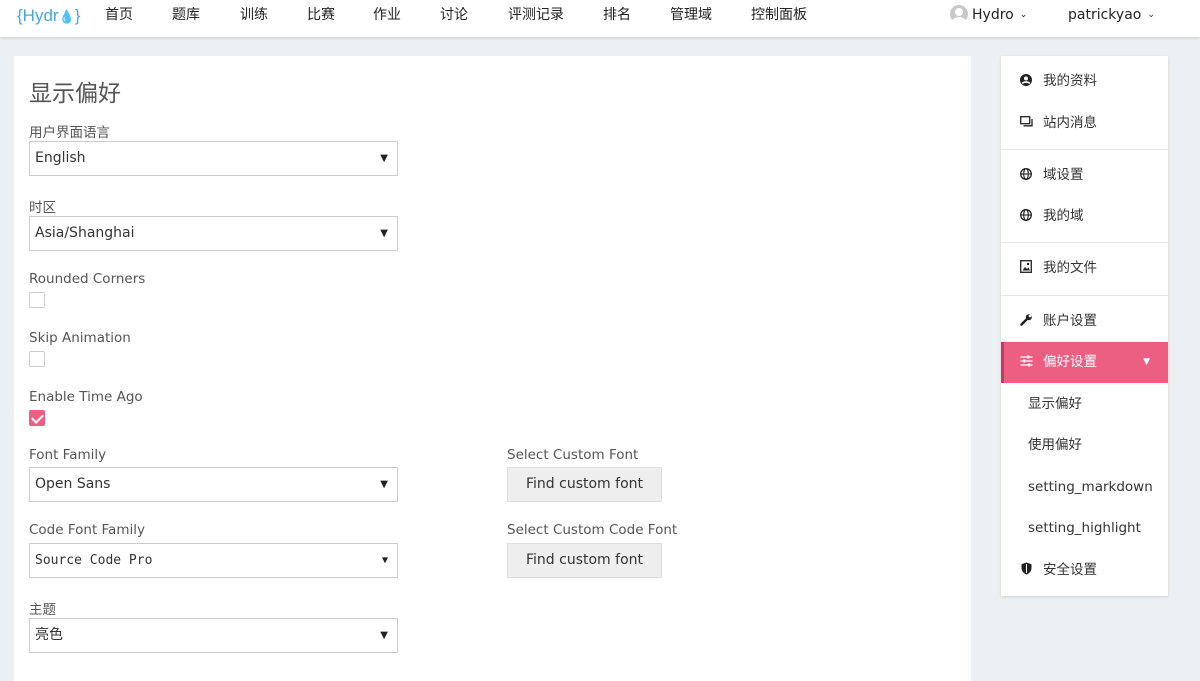 This screenshot has width=1200, height=681. I want to click on sidebar-item-label: 我的域, so click(1063, 216).